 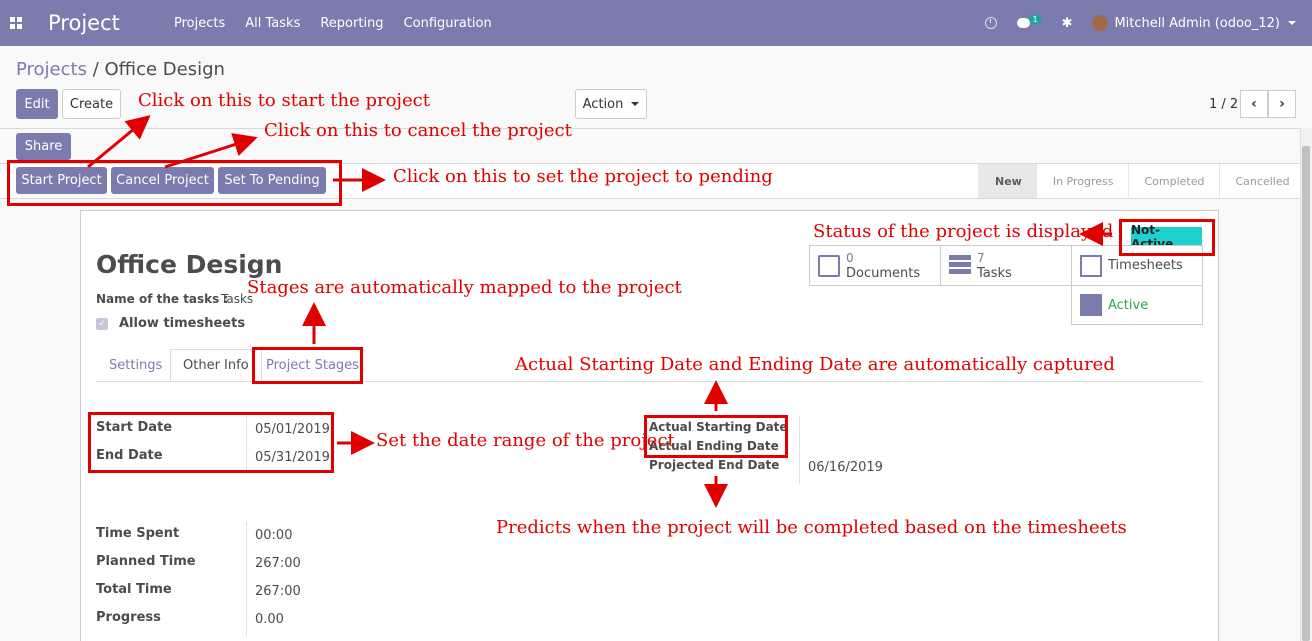 I want to click on user-menu: Mitchell Admin (odoo_12), so click(x=1194, y=23).